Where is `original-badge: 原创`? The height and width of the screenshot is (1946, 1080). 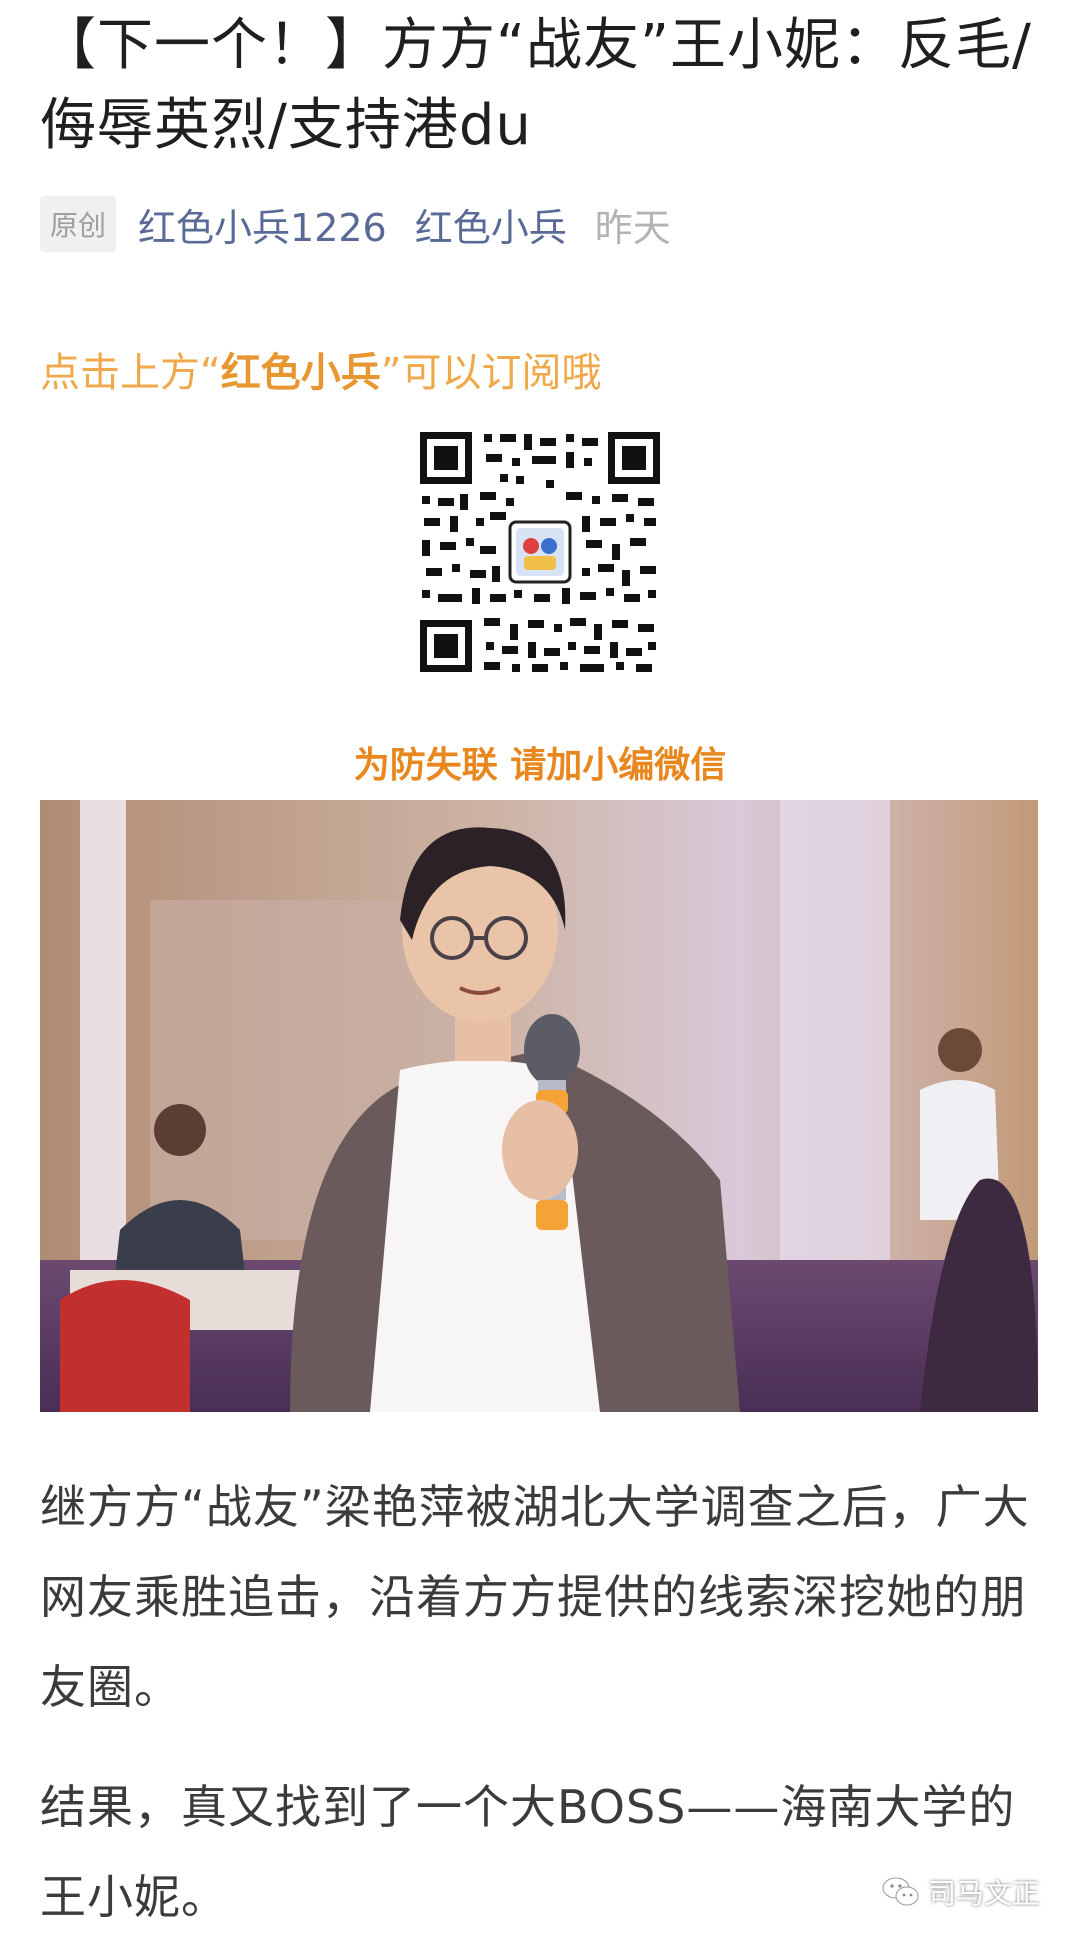 original-badge: 原创 is located at coordinates (78, 224).